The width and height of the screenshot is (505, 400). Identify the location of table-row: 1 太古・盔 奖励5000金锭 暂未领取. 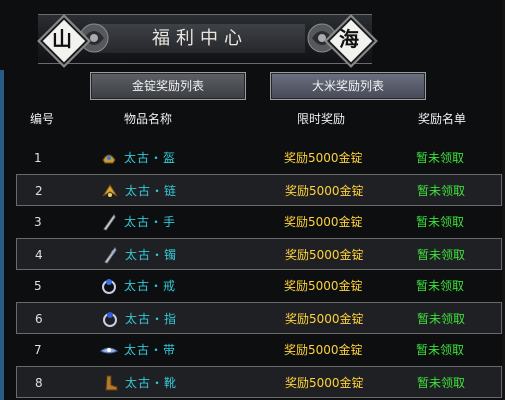
(259, 158).